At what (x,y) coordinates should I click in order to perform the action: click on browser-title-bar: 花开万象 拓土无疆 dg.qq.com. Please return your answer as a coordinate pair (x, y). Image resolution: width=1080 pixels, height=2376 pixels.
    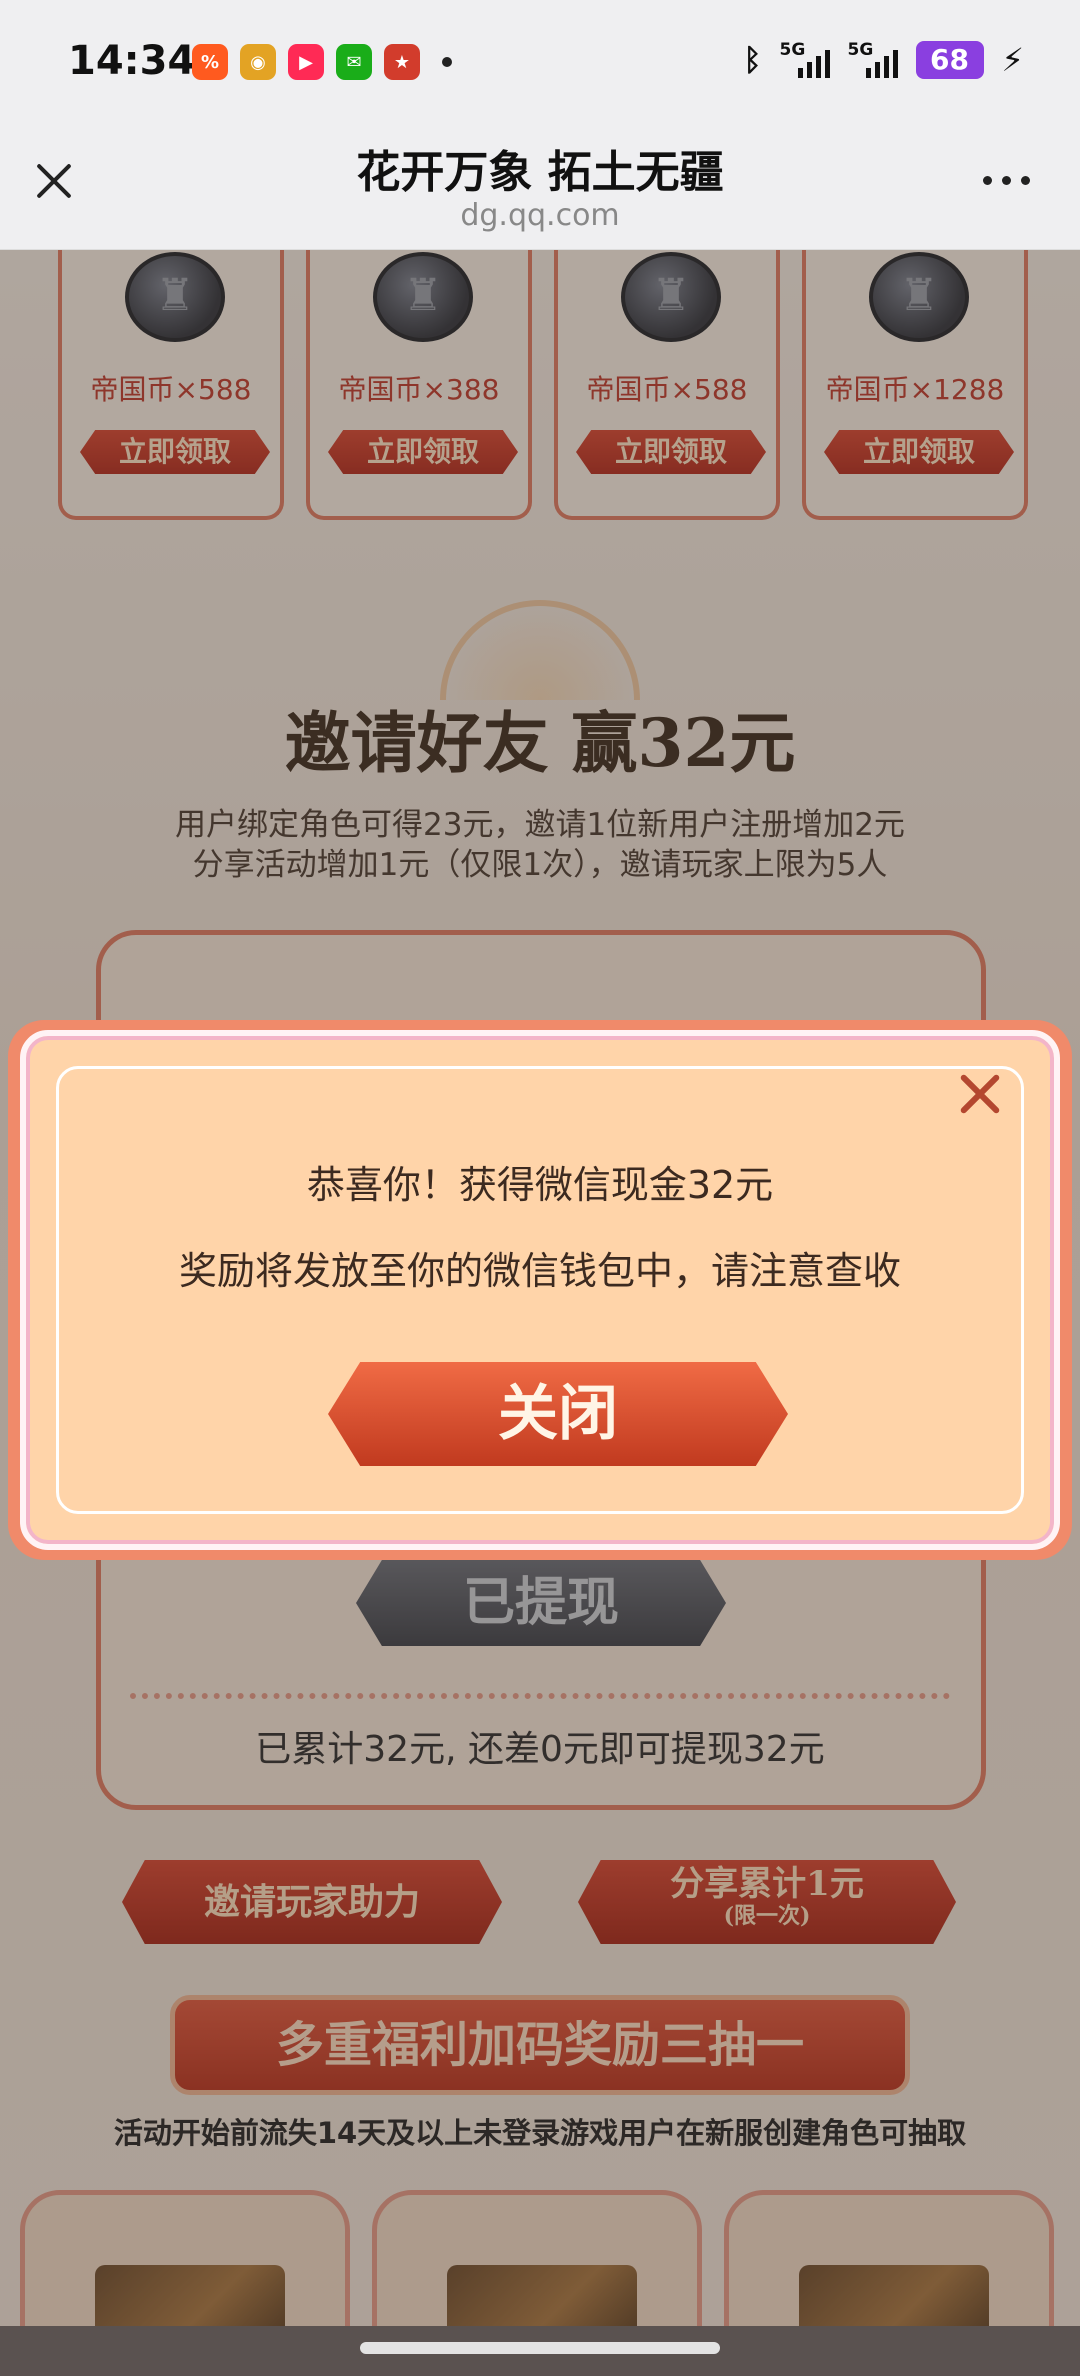
    Looking at the image, I should click on (540, 188).